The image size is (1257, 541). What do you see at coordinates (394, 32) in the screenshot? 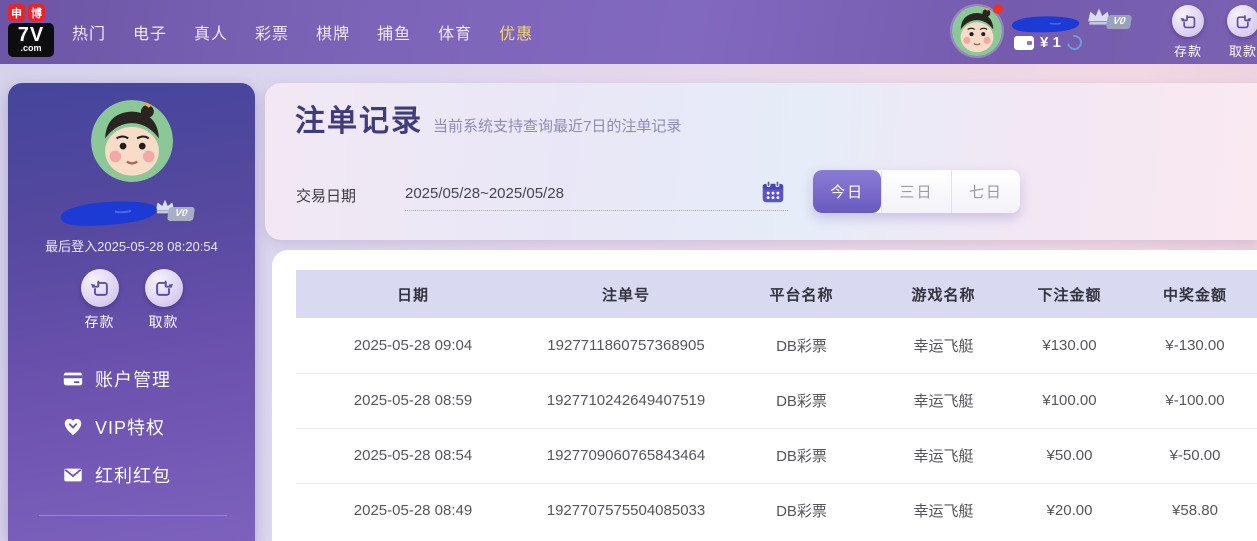
I see `nav-item-fishing: 捕鱼` at bounding box center [394, 32].